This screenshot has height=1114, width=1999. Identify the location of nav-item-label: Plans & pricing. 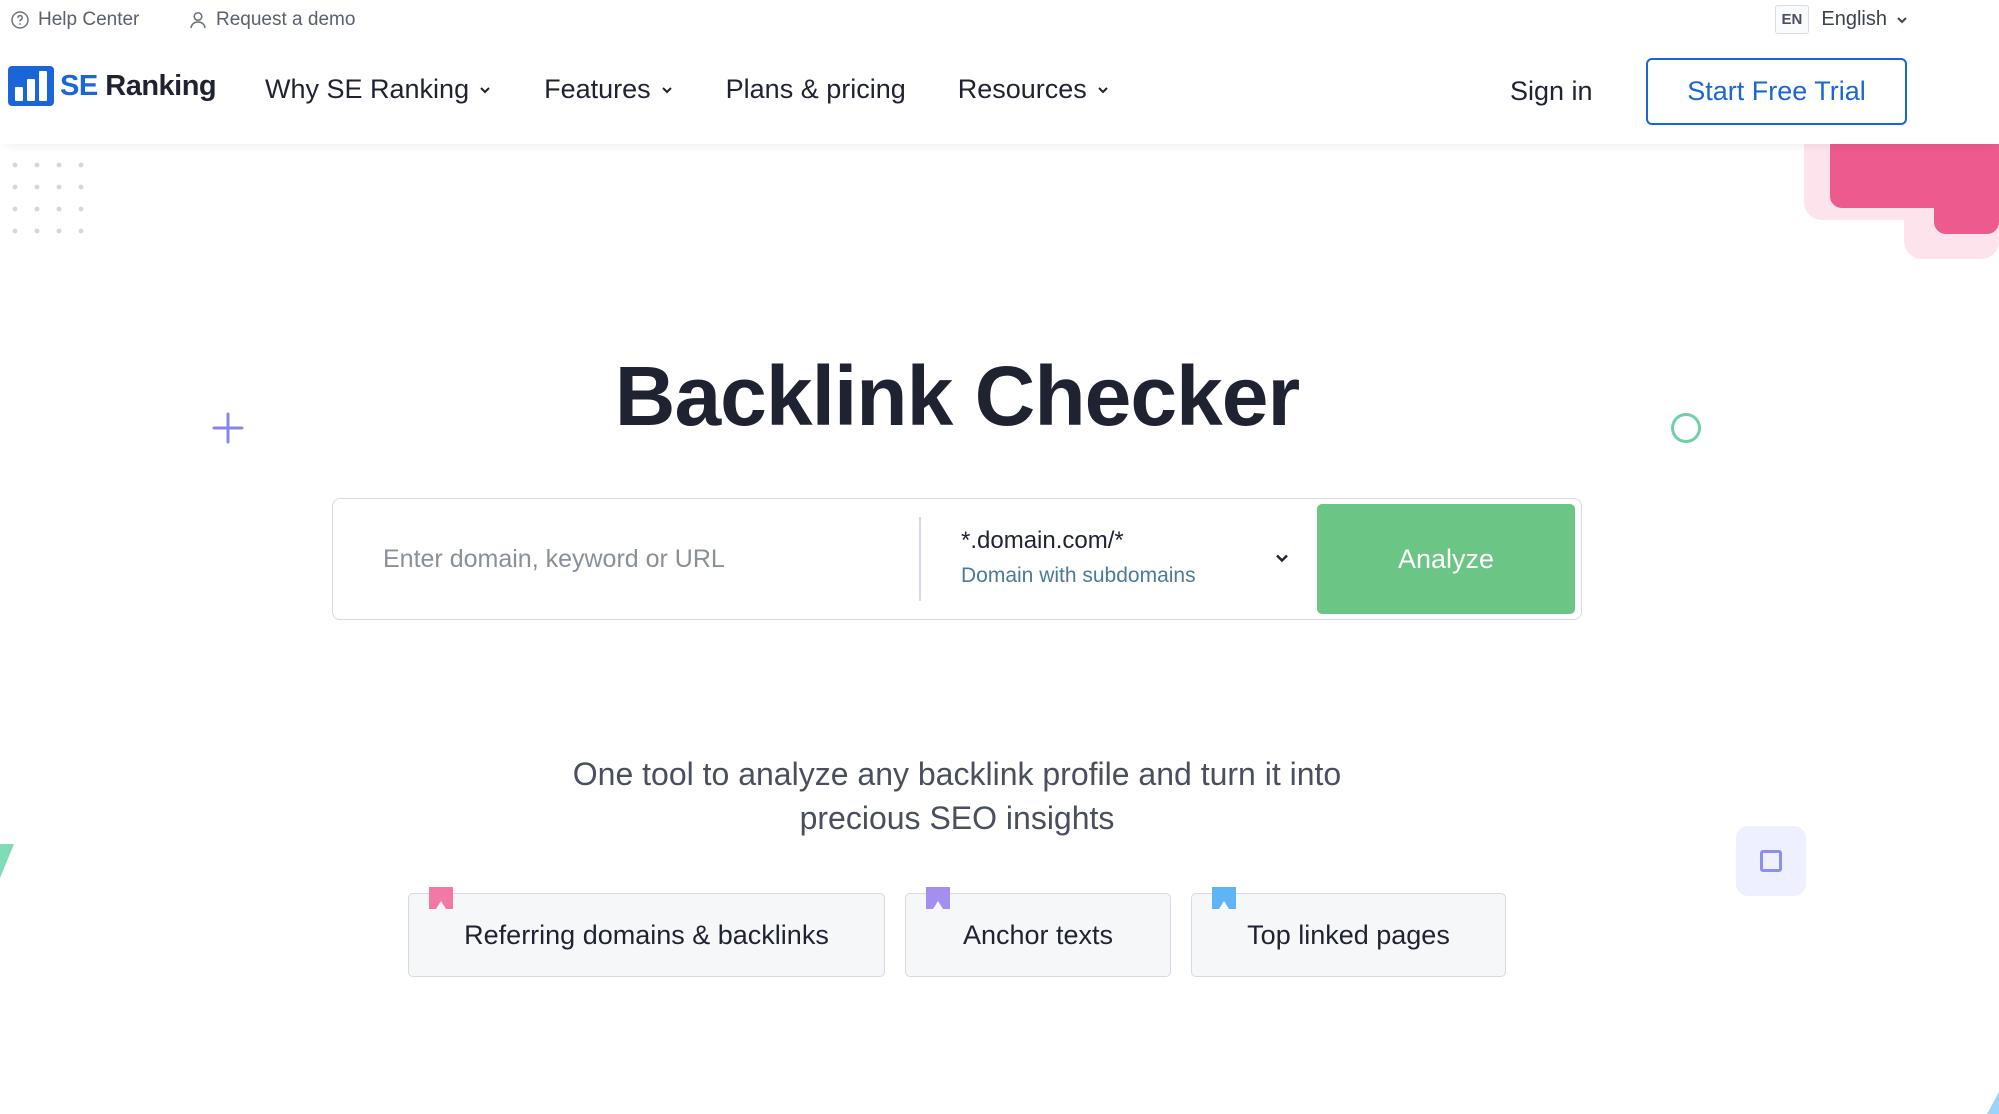
(815, 89).